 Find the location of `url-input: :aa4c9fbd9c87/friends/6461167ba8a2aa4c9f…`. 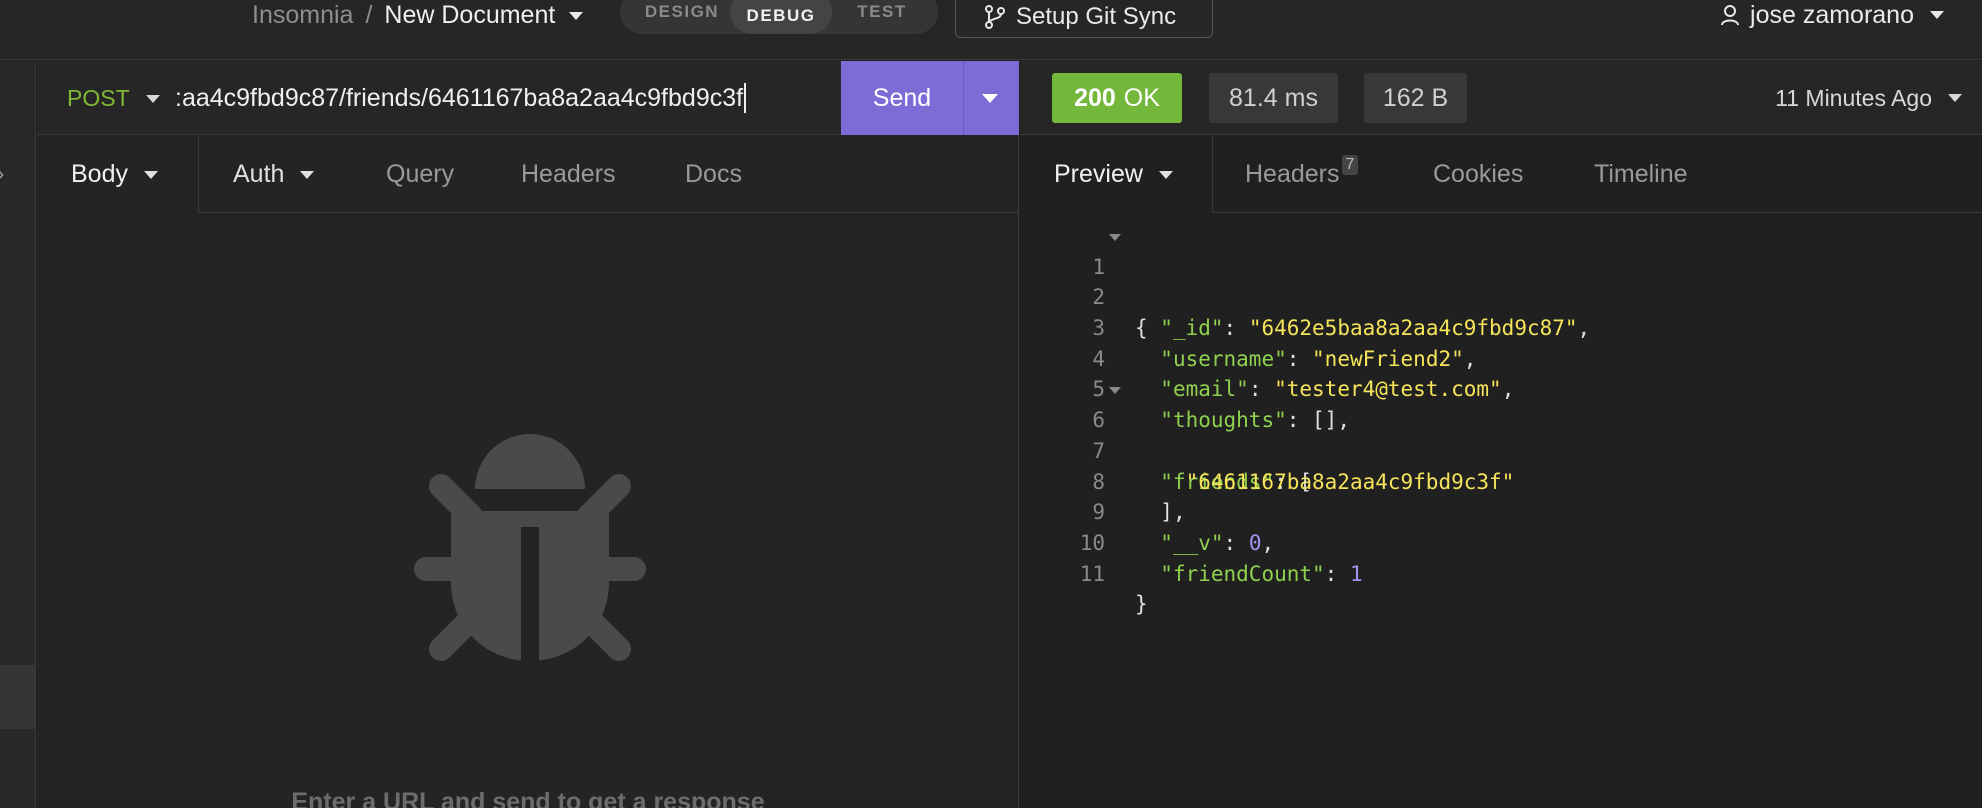

url-input: :aa4c9fbd9c87/friends/6461167ba8a2aa4c9f… is located at coordinates (511, 98).